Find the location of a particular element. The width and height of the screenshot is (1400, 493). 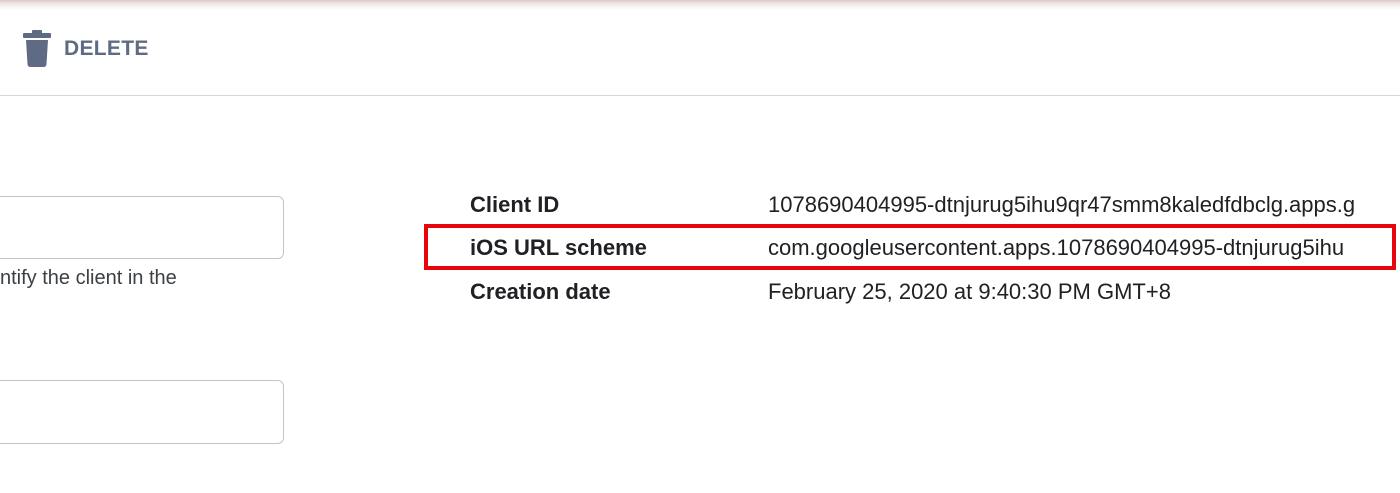

trash-icon is located at coordinates (37, 49).